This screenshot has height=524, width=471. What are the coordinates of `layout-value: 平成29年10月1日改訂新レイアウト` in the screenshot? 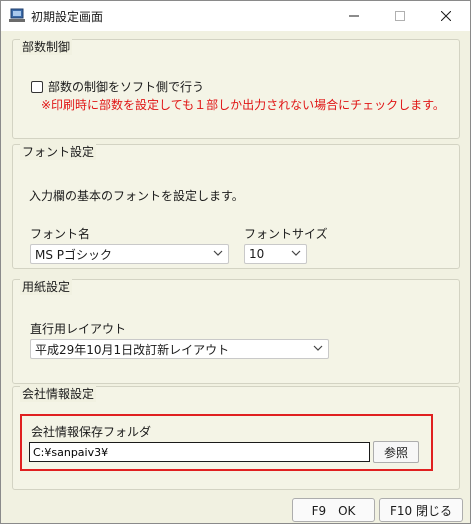 It's located at (132, 349).